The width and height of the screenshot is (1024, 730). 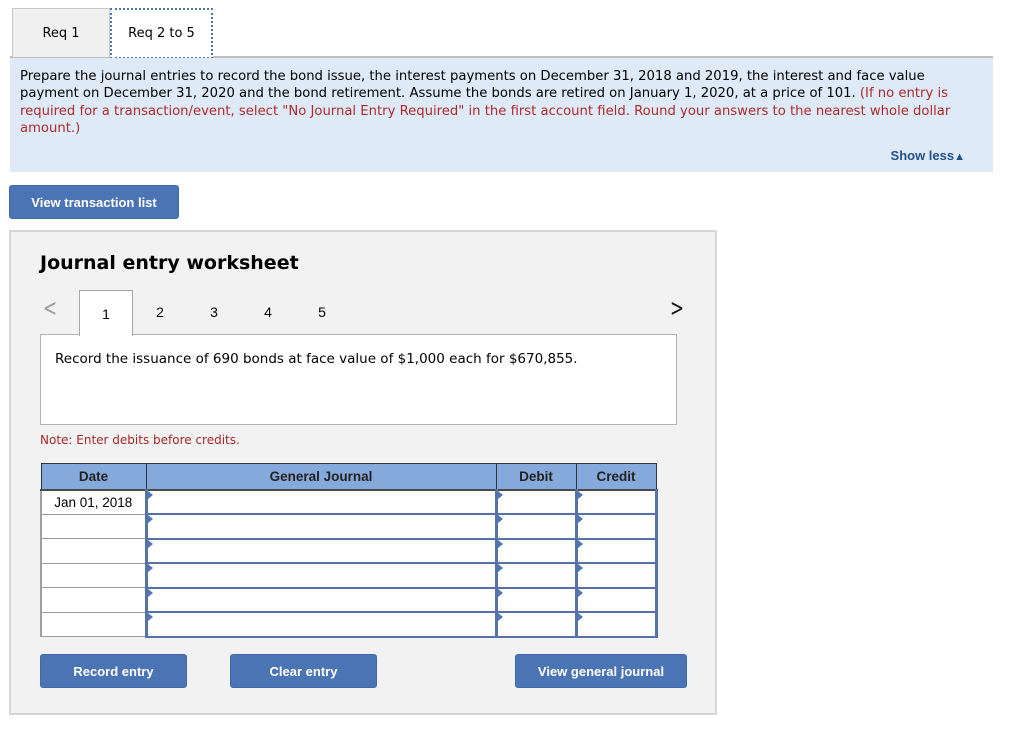 What do you see at coordinates (161, 33) in the screenshot?
I see `tab-req-2-to-5: Req 2 to 5` at bounding box center [161, 33].